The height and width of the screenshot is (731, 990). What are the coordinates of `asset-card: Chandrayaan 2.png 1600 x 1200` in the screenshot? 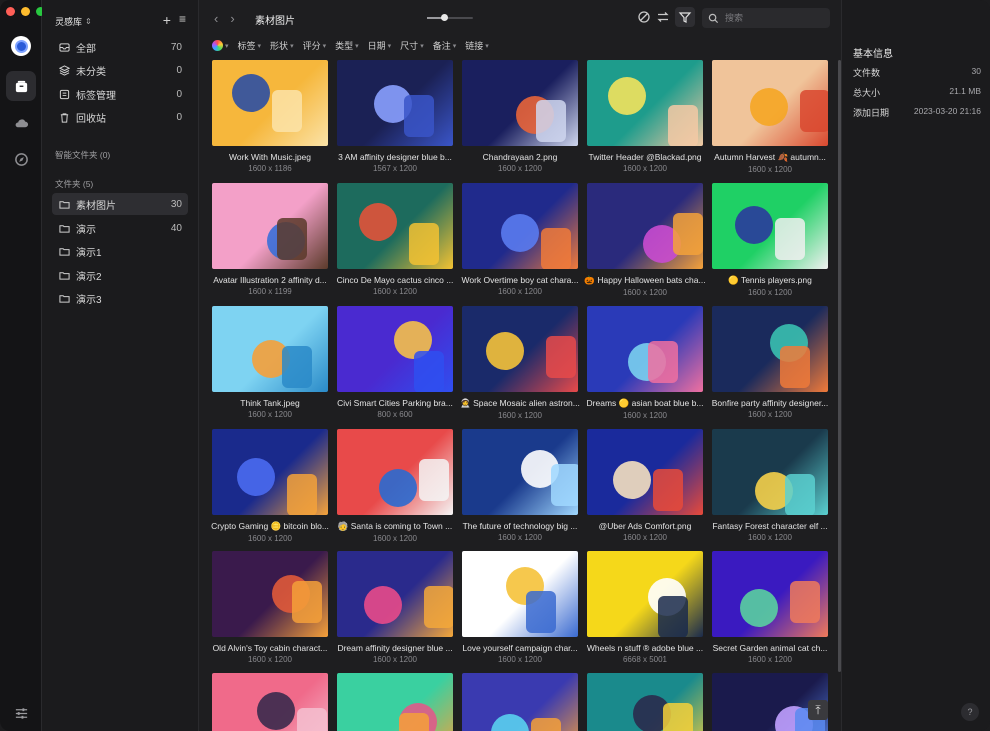 It's located at (520, 116).